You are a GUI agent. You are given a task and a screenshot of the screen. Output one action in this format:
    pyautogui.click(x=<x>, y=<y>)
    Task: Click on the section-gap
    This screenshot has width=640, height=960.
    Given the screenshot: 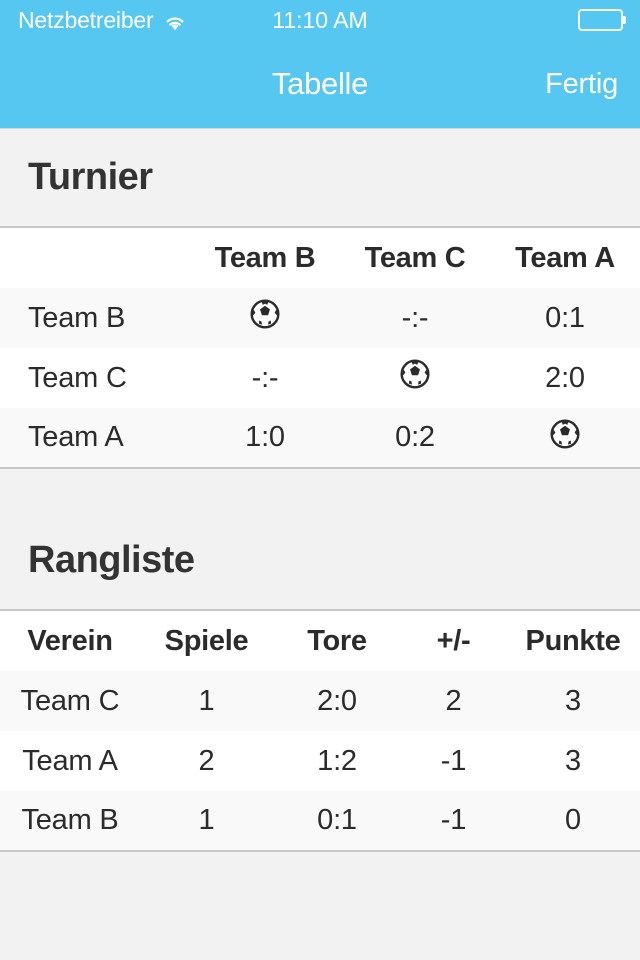 What is the action you would take?
    pyautogui.click(x=320, y=490)
    